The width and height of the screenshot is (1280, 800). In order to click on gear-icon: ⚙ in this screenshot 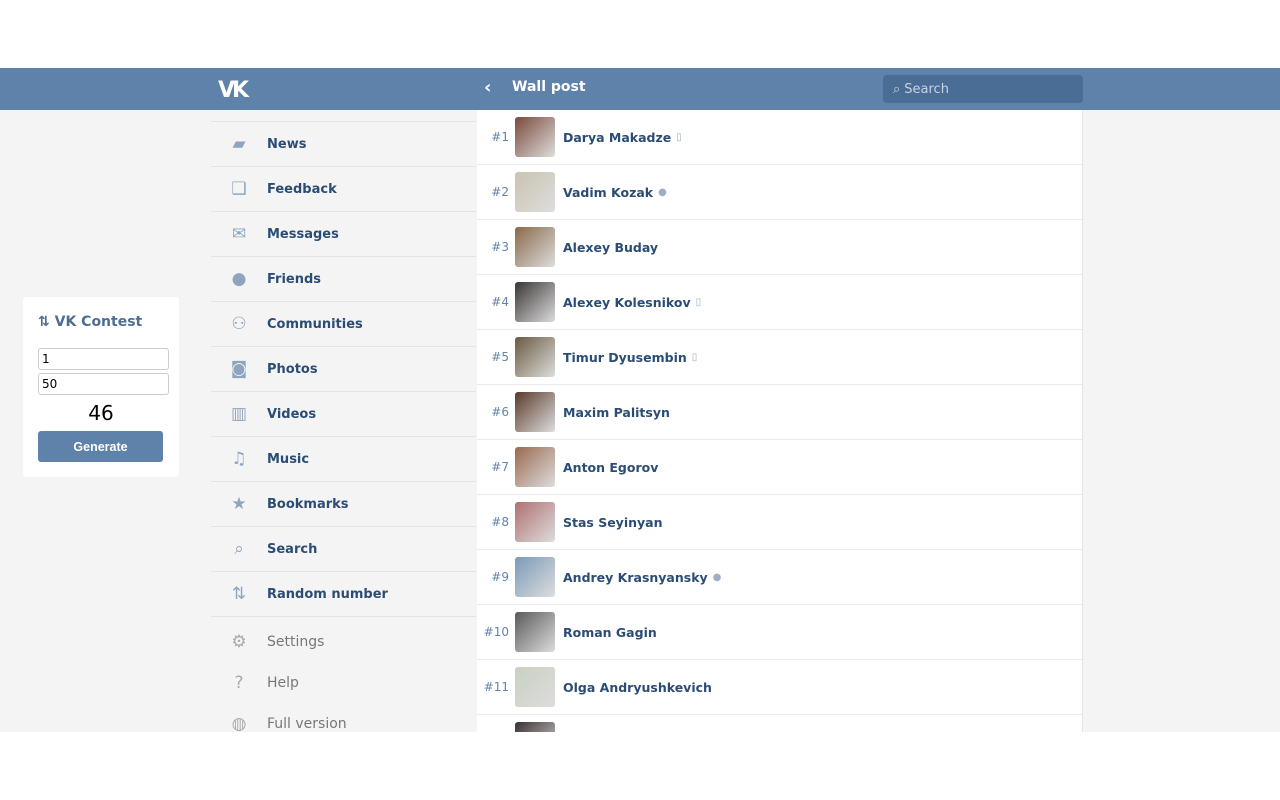, I will do `click(239, 641)`.